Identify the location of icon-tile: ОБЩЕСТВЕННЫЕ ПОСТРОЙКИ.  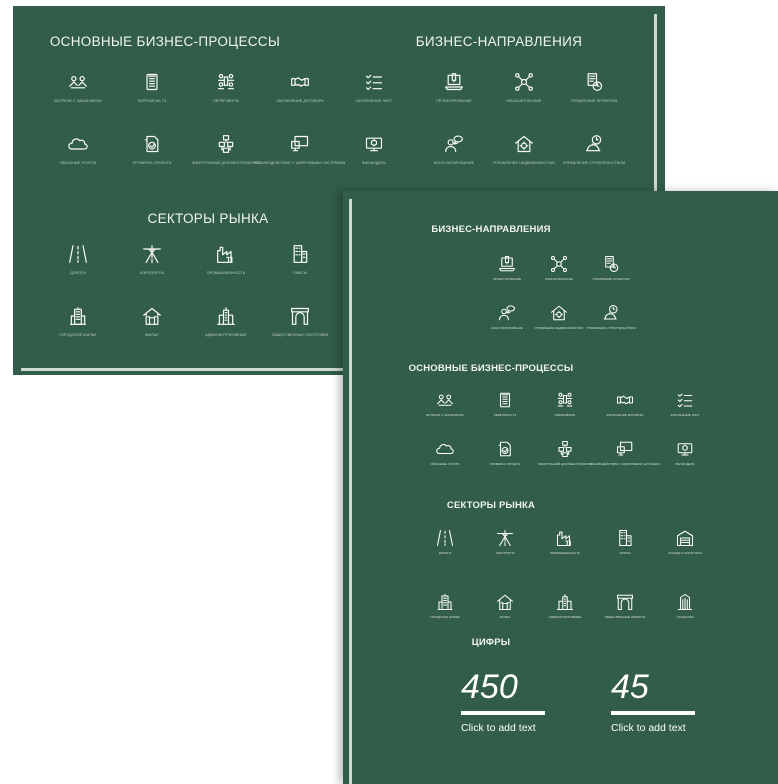
(300, 321).